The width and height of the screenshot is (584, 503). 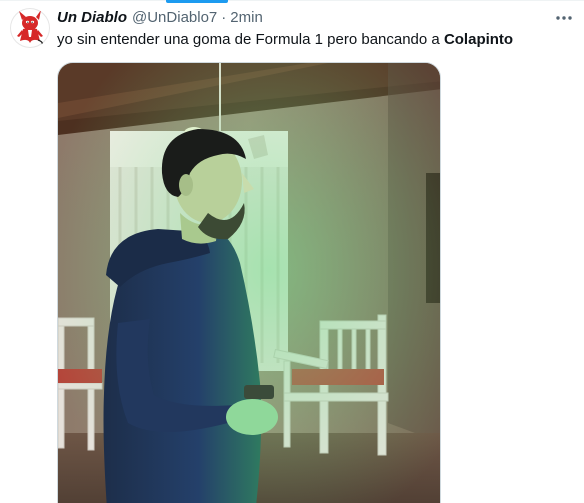 I want to click on more-dots-icon, so click(x=564, y=18).